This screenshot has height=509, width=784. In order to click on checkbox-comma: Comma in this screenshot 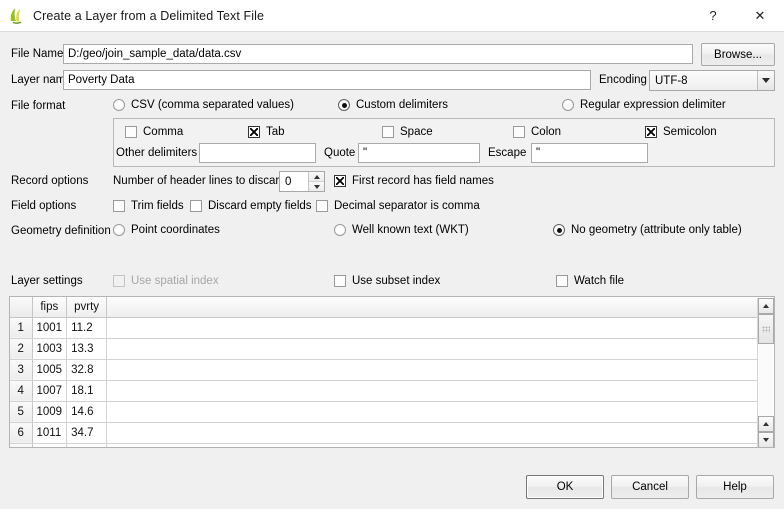, I will do `click(154, 132)`.